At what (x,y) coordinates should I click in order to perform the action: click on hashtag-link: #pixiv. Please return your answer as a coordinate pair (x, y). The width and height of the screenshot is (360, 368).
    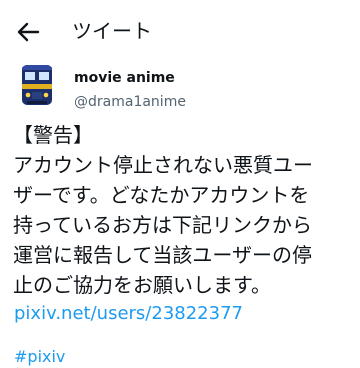
    Looking at the image, I should click on (39, 357).